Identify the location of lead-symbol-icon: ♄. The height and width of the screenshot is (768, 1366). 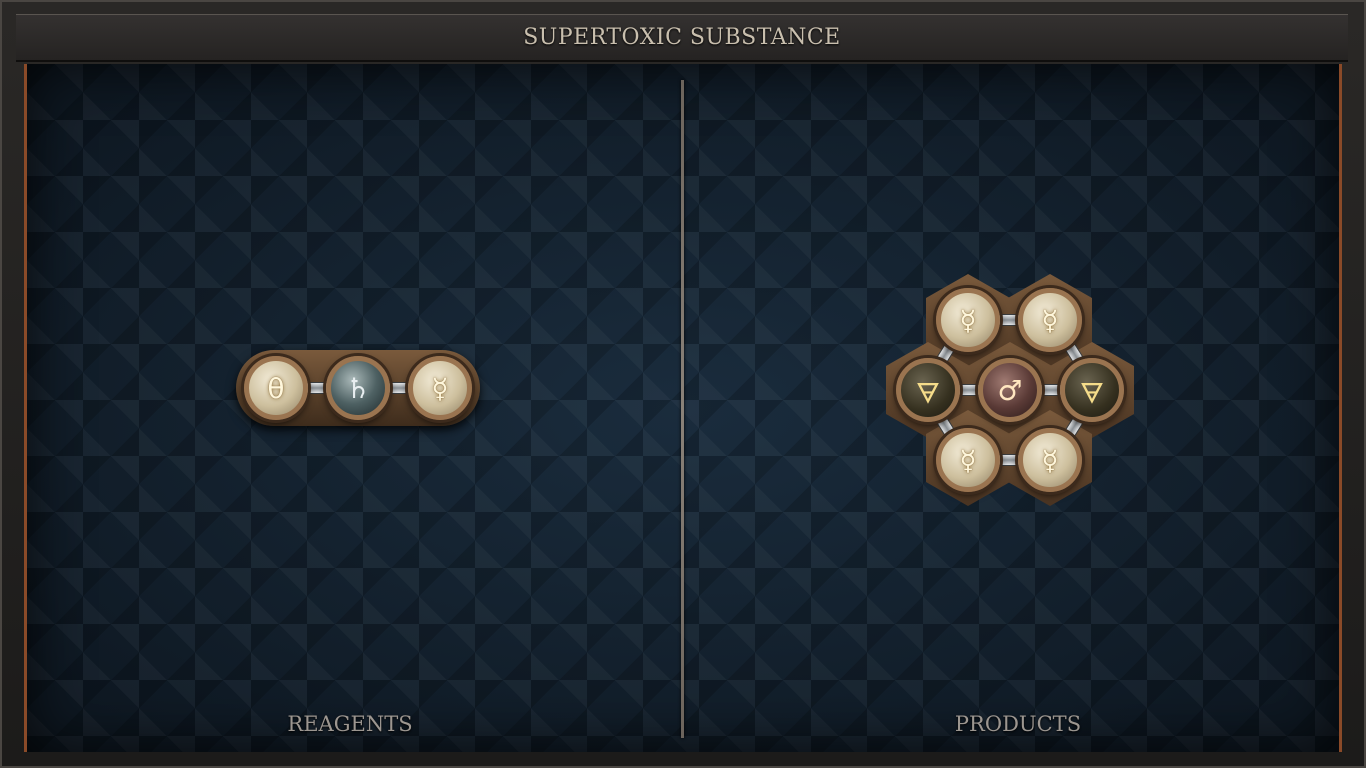
(358, 388).